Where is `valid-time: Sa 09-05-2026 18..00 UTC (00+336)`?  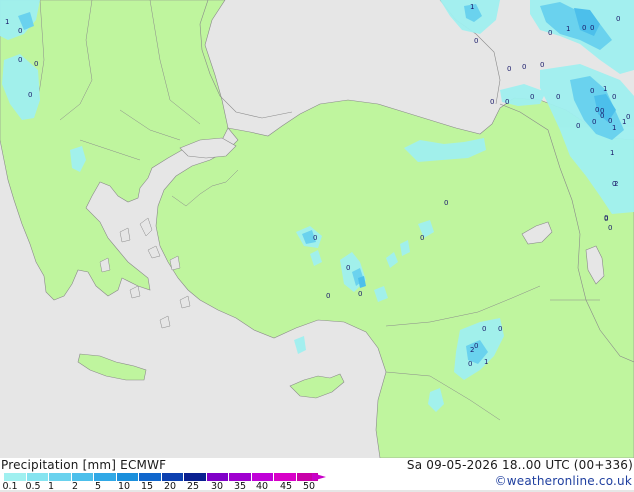 valid-time: Sa 09-05-2026 18..00 UTC (00+336) is located at coordinates (519, 465).